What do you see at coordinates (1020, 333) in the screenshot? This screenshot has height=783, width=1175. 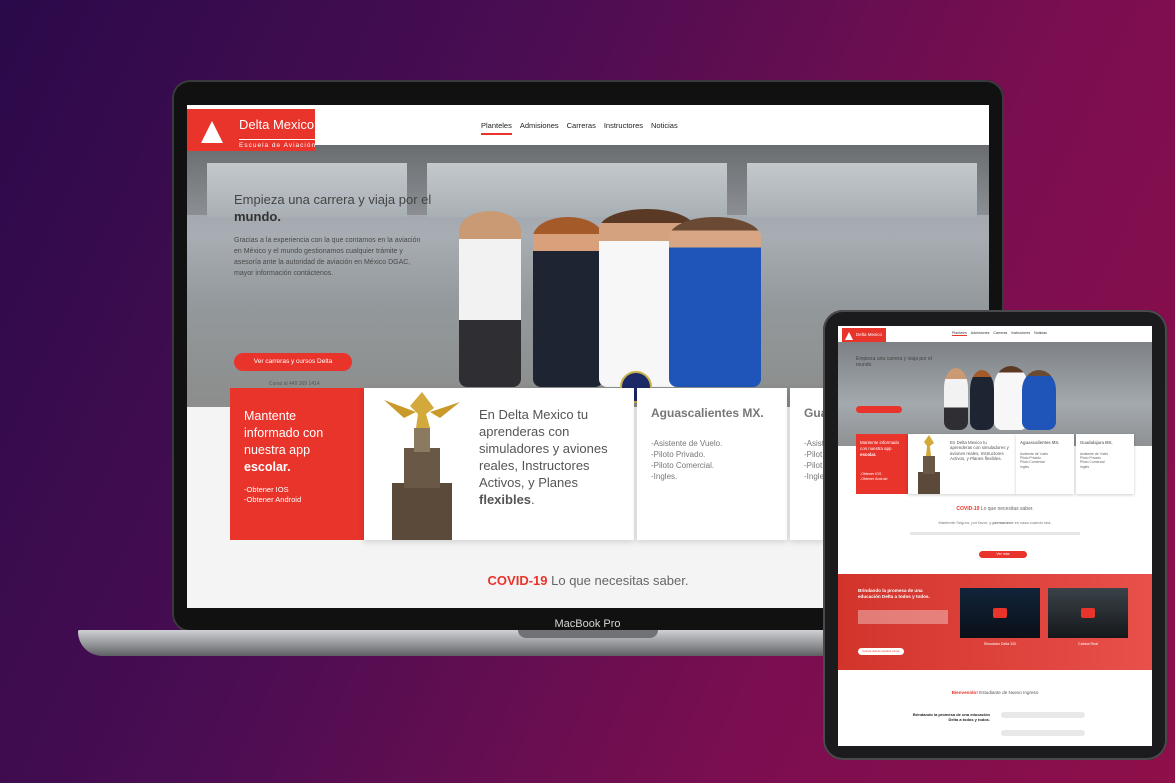 I see `tablet-nav-item: Instructores` at bounding box center [1020, 333].